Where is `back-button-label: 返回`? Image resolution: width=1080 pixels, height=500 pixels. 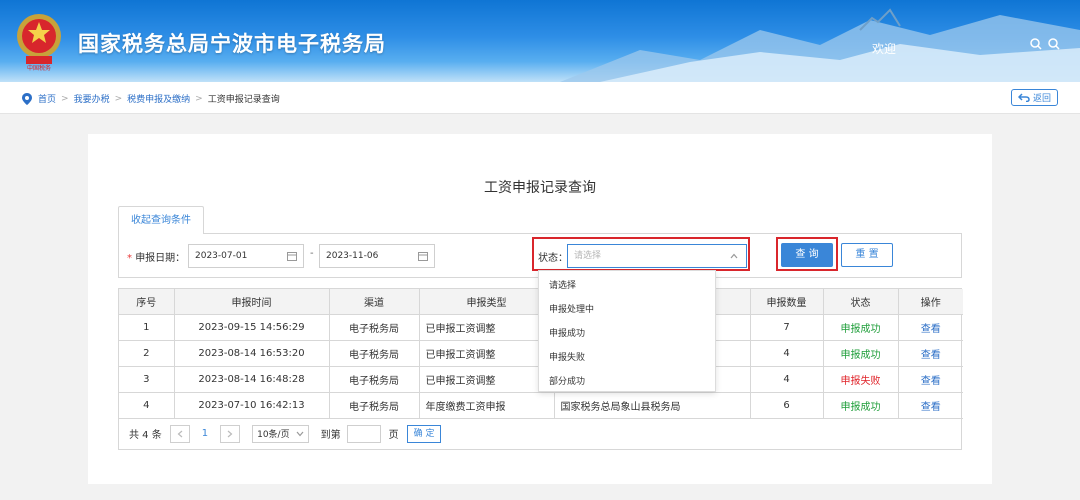
back-button-label: 返回 is located at coordinates (1041, 99).